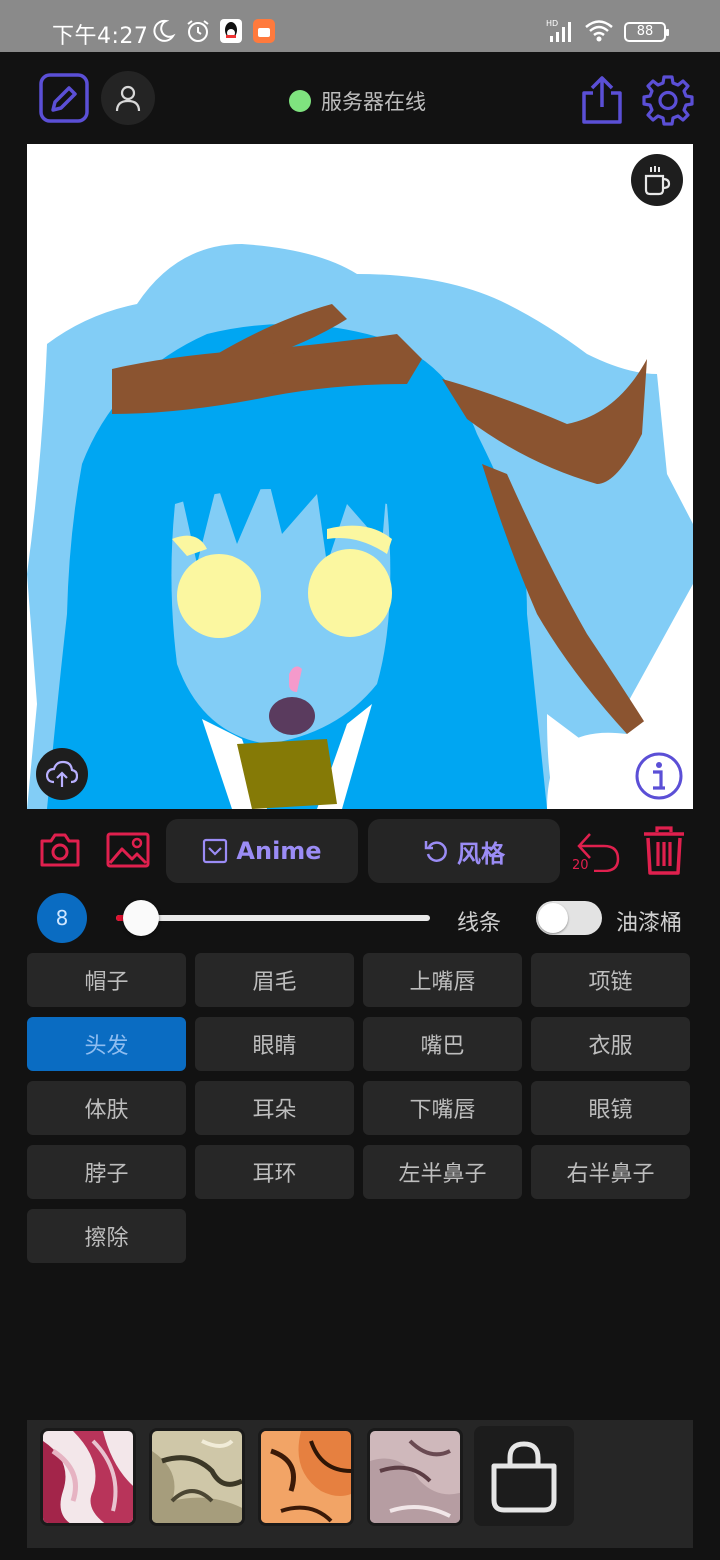 This screenshot has height=1560, width=720. Describe the element at coordinates (360, 851) in the screenshot. I see `toolbar: Anime 风格 20` at that location.